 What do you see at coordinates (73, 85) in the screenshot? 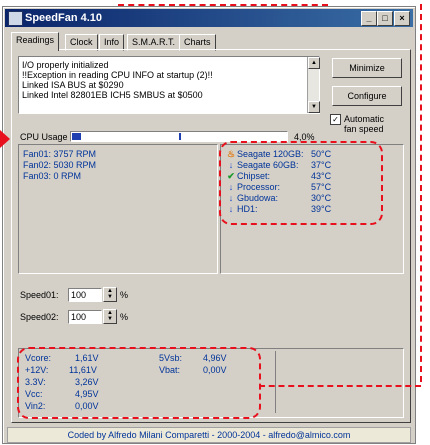
I see `log-line: Linked ISA BUS at $0290` at bounding box center [73, 85].